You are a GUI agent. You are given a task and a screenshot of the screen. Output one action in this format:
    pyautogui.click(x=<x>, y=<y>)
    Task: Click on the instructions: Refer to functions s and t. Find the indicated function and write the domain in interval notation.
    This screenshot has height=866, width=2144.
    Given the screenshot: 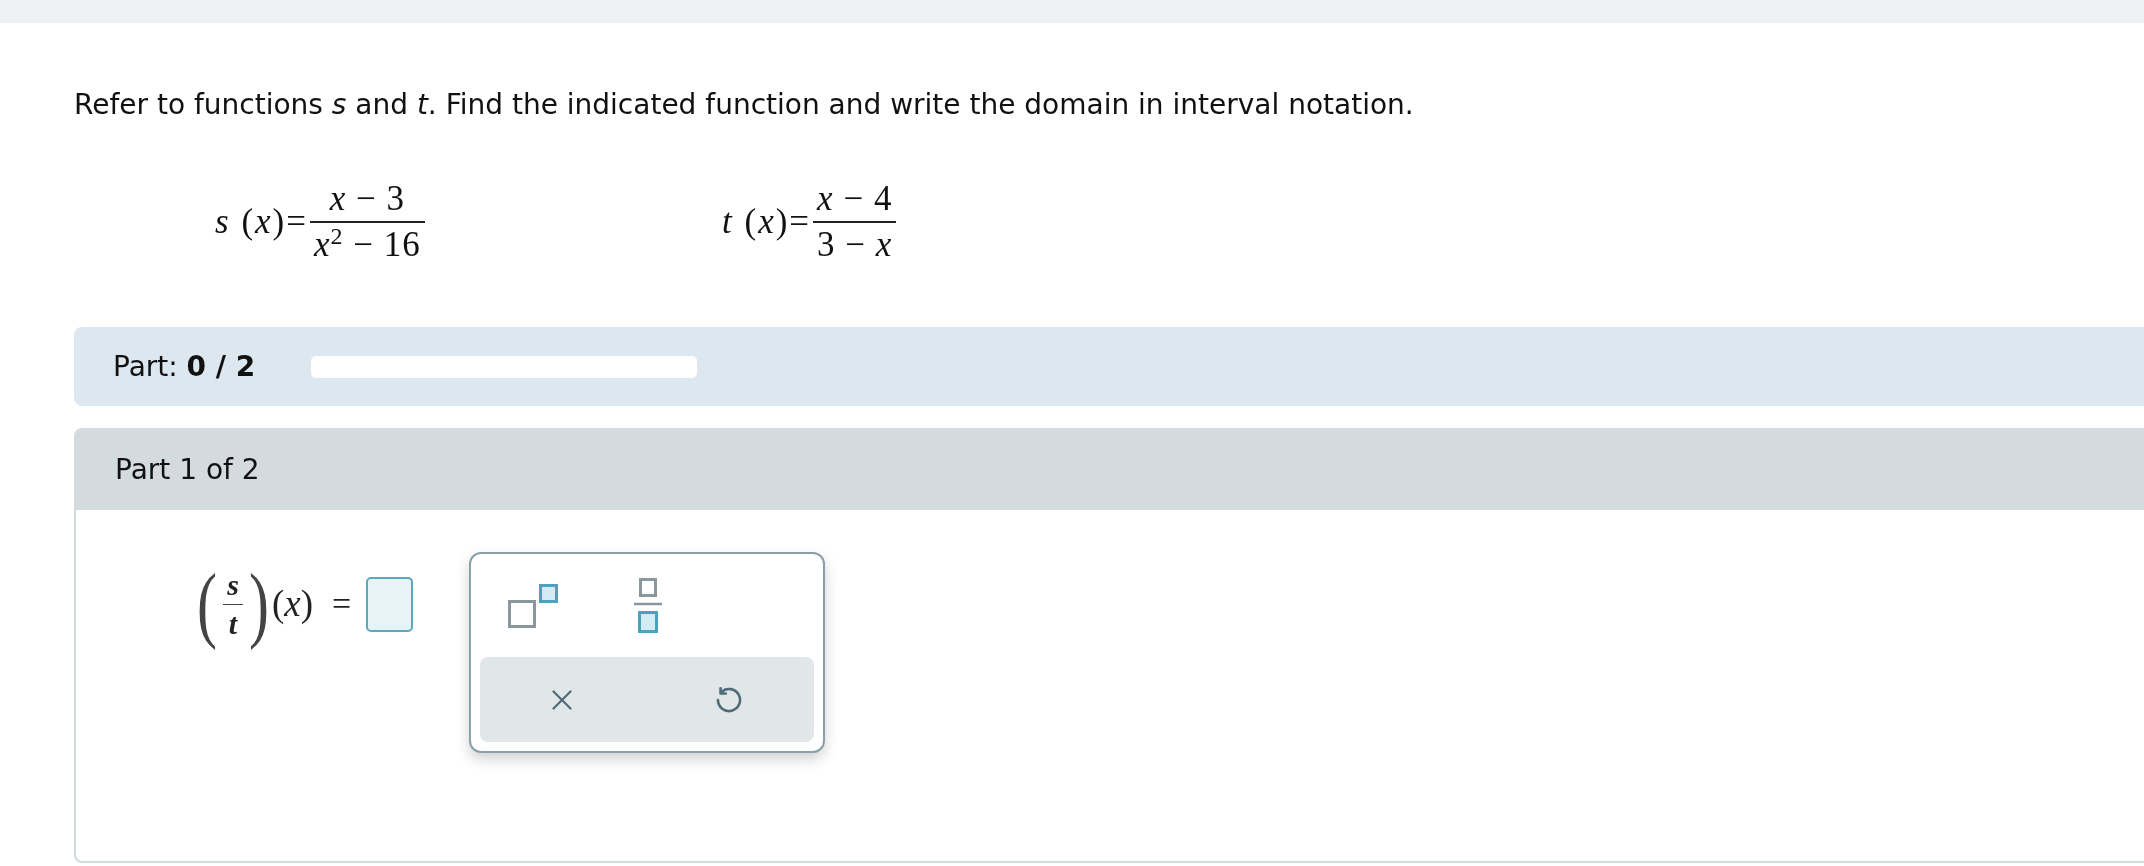 What is the action you would take?
    pyautogui.click(x=744, y=105)
    